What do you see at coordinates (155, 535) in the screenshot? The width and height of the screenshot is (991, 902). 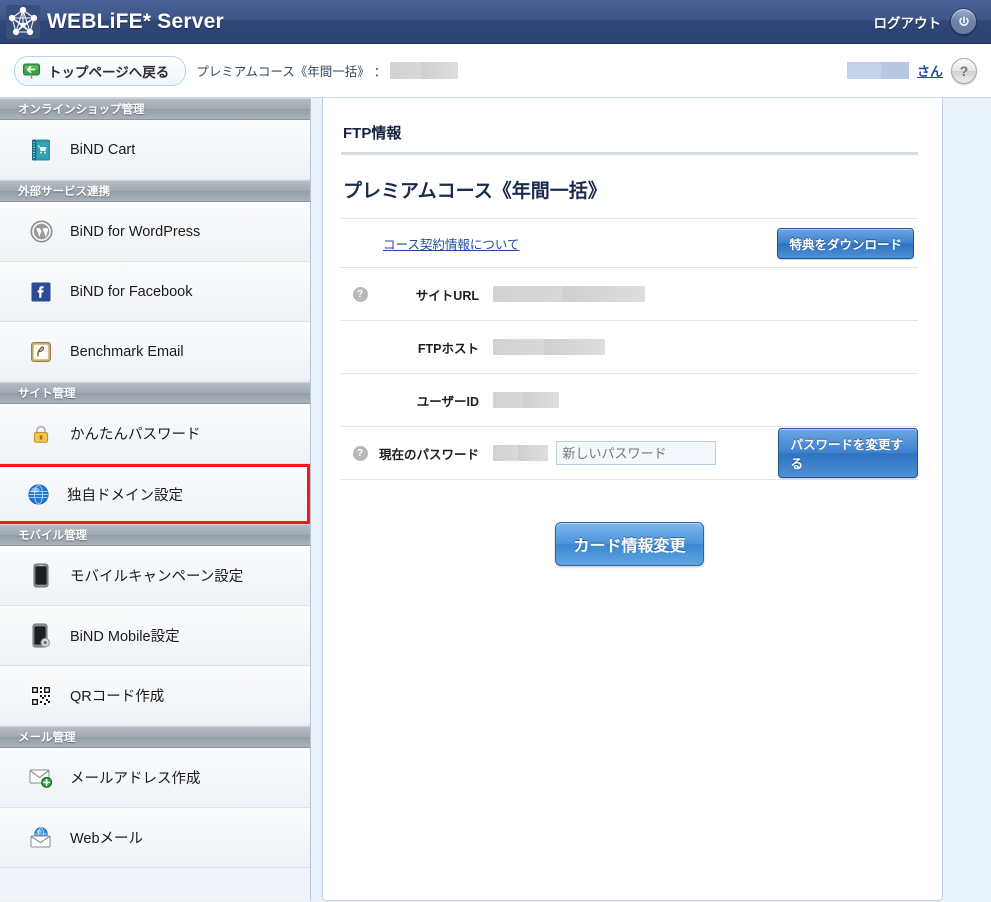 I see `sidebar-group-title-mobile: モバイル管理` at bounding box center [155, 535].